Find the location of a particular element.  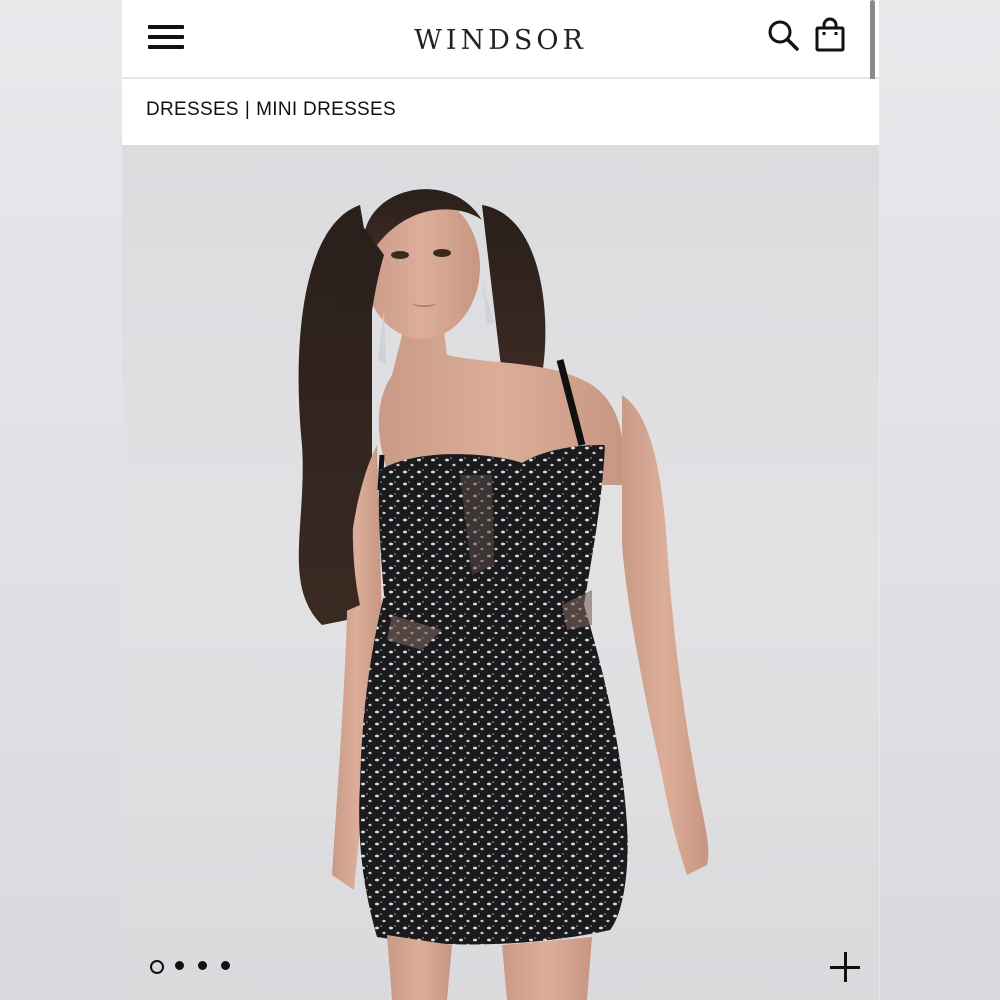

breadcrumb-bar: DRESSES | MINI DRESSES is located at coordinates (500, 112).